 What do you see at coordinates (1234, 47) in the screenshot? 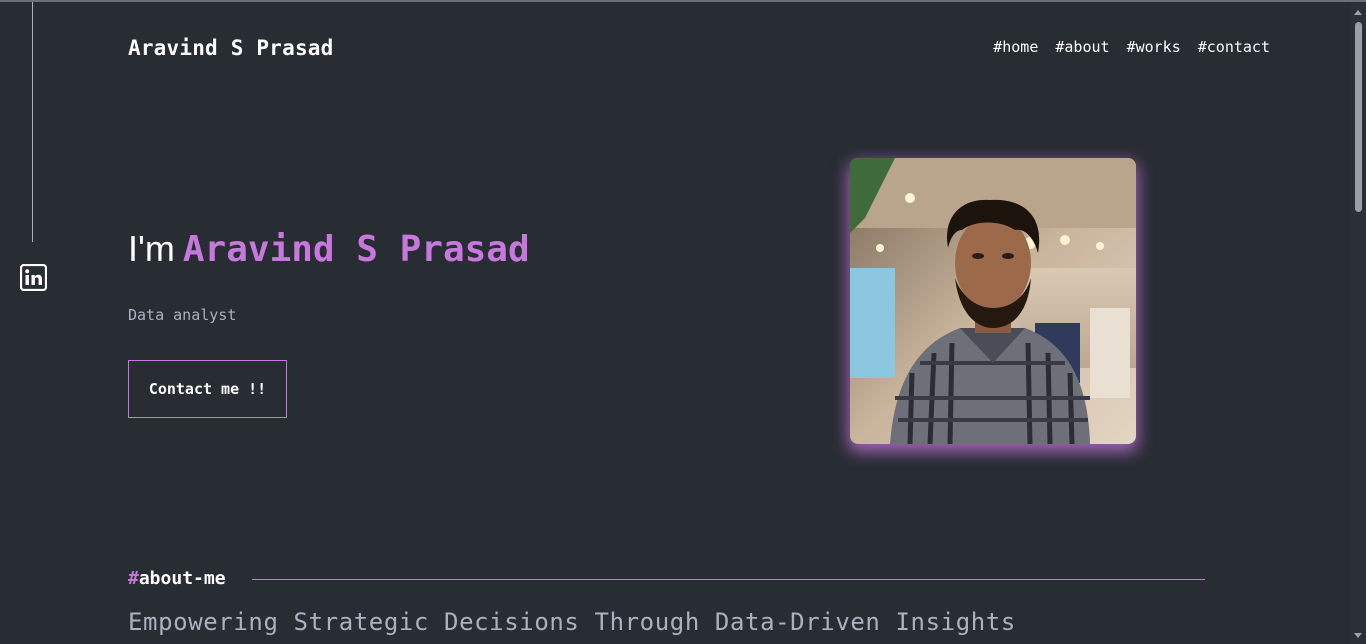
I see `nav-link-contact: #contact` at bounding box center [1234, 47].